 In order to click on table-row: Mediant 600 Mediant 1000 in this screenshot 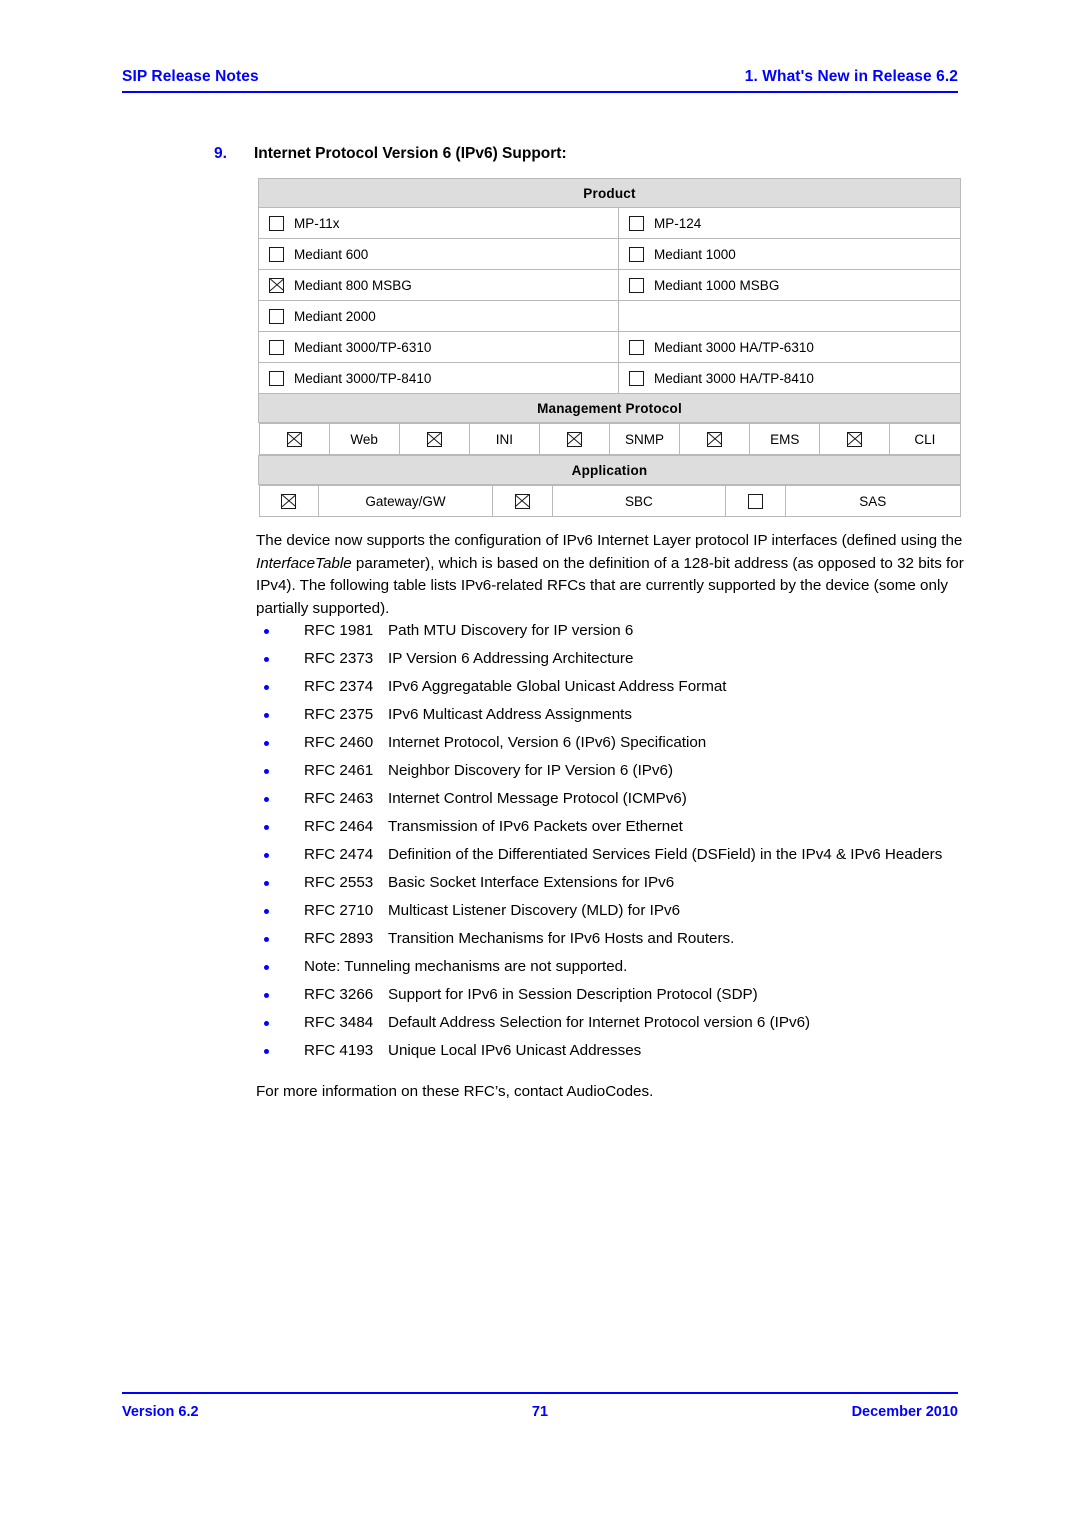, I will do `click(609, 254)`.